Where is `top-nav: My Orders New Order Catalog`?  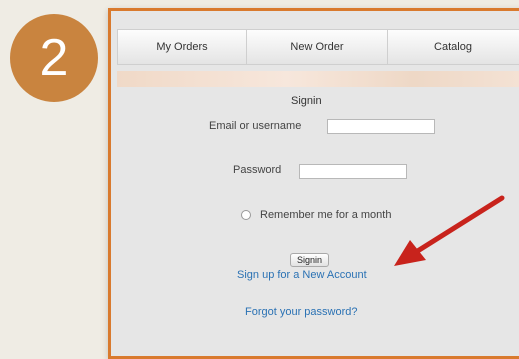
top-nav: My Orders New Order Catalog is located at coordinates (318, 47).